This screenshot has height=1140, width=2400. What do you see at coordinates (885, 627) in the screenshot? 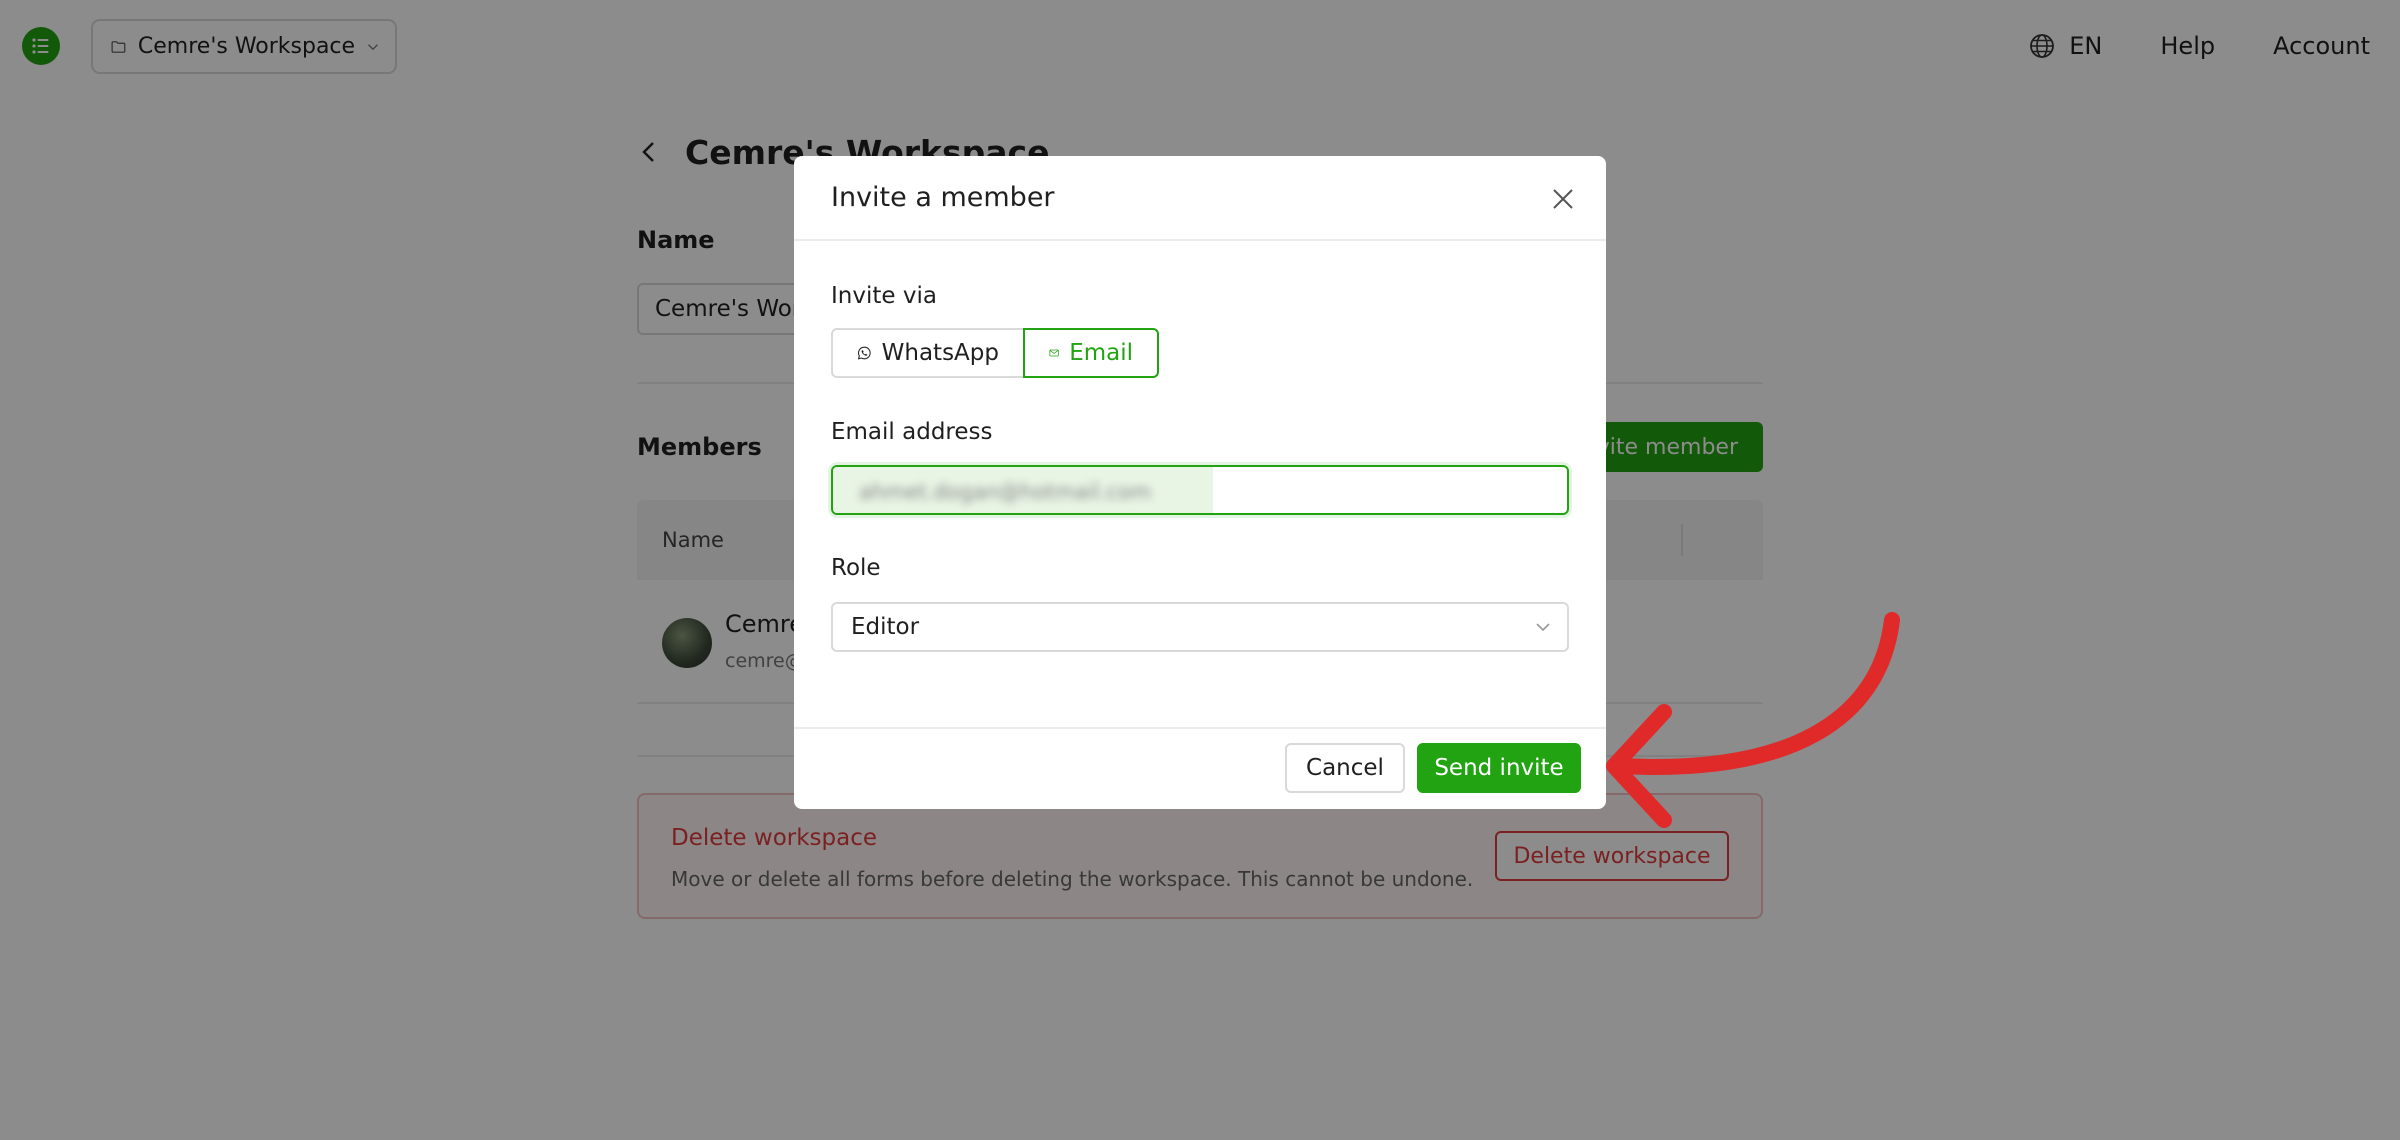
I see `role-select-value: Editor` at bounding box center [885, 627].